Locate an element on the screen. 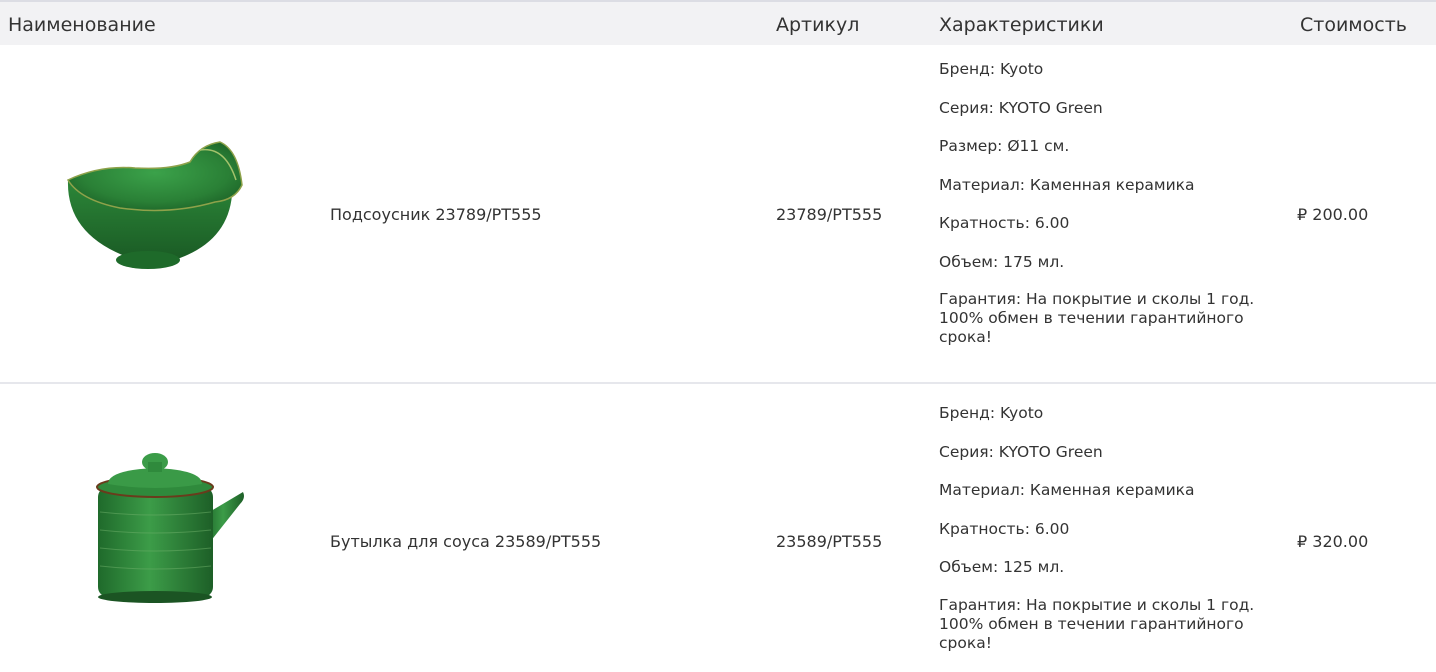 The width and height of the screenshot is (1436, 672). product-name: Бутылка для соуса 23589/PT555 is located at coordinates (465, 541).